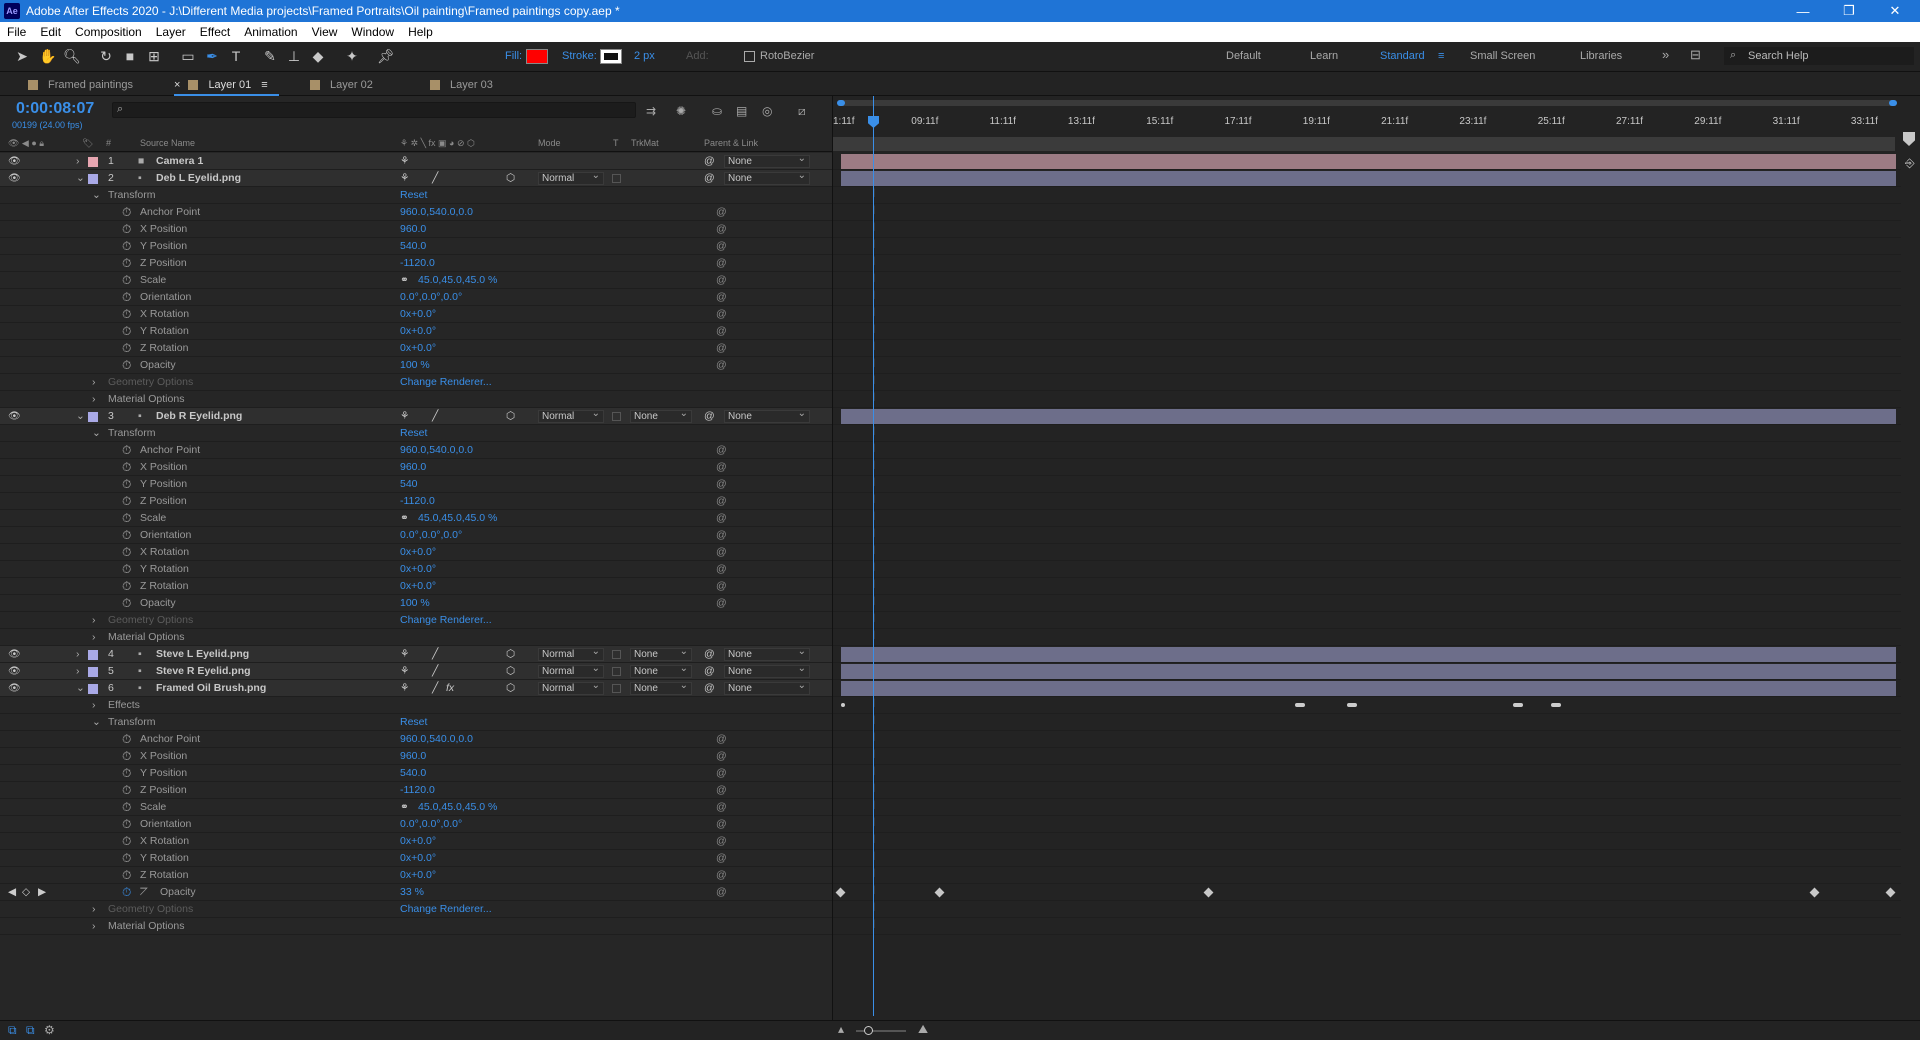 The height and width of the screenshot is (1040, 1920). Describe the element at coordinates (416, 246) in the screenshot. I see `property-row: ⏱︎ Y Position 540.0 @` at that location.